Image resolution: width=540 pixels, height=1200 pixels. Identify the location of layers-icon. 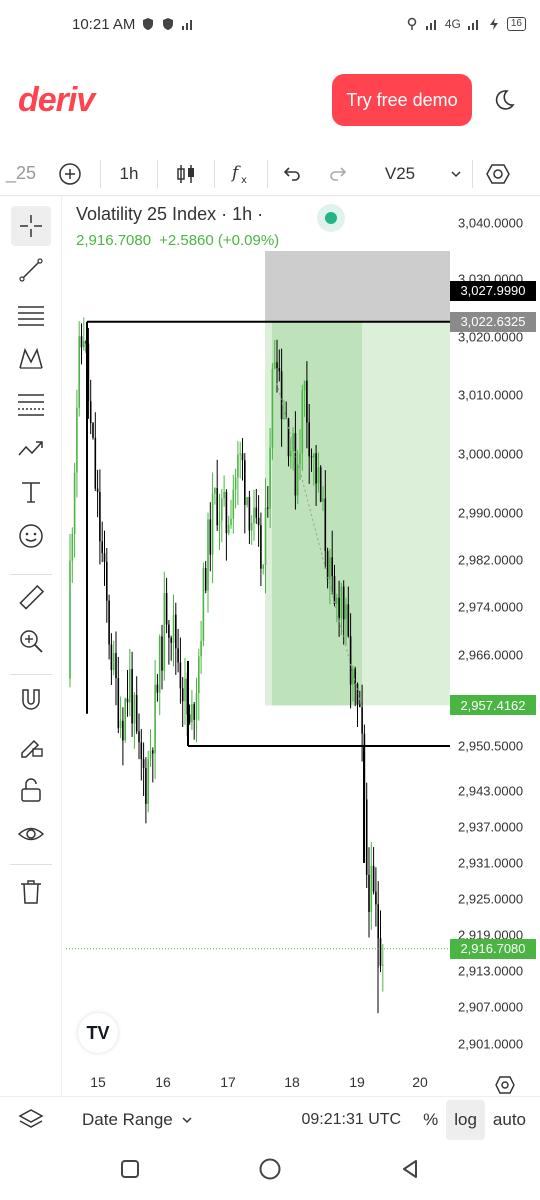
(31, 1120).